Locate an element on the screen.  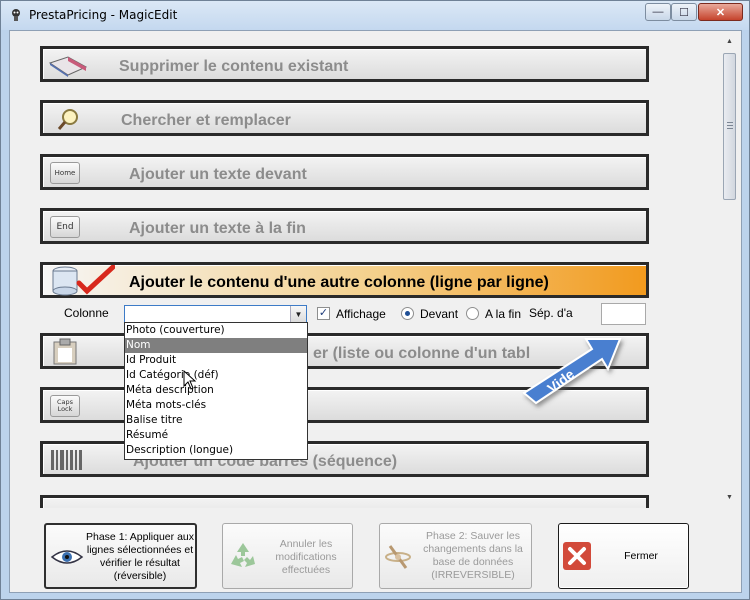
callout-arrow-icon is located at coordinates (572, 371).